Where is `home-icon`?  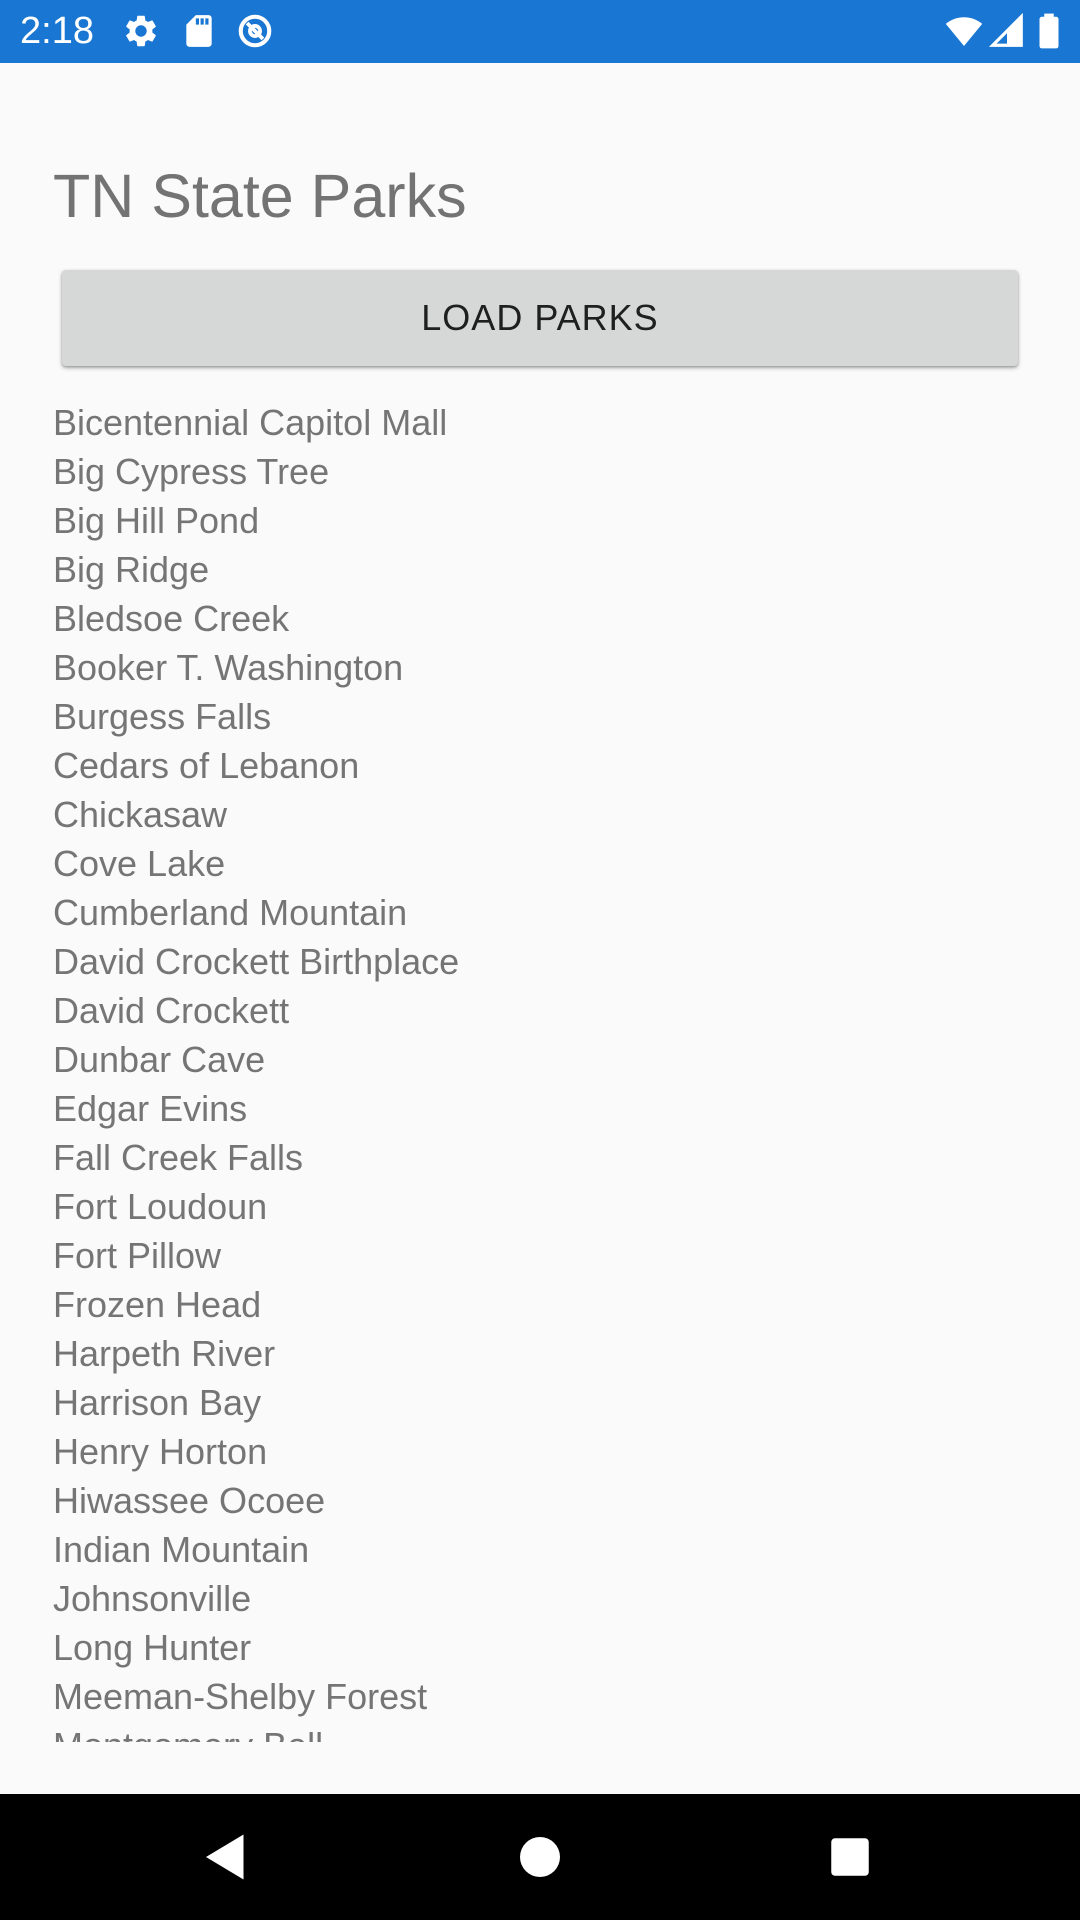 home-icon is located at coordinates (540, 1857).